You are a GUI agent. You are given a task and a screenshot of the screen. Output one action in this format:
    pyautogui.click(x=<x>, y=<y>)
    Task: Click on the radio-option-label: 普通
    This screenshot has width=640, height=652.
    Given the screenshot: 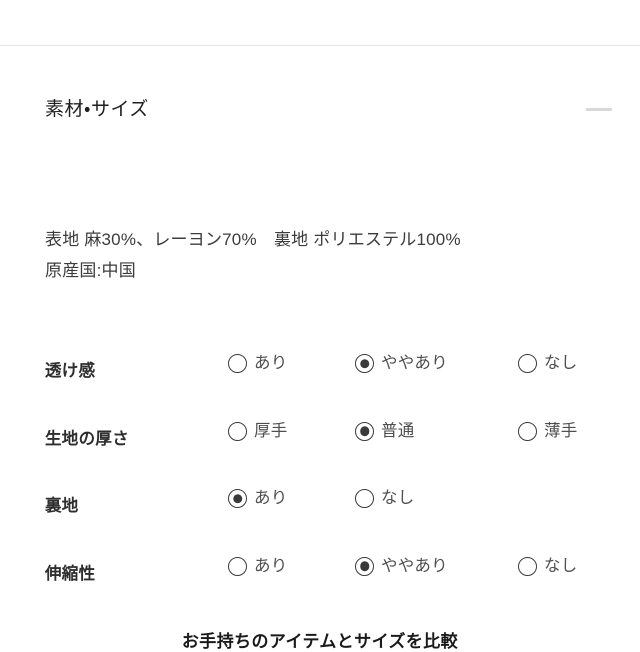 What is the action you would take?
    pyautogui.click(x=398, y=430)
    